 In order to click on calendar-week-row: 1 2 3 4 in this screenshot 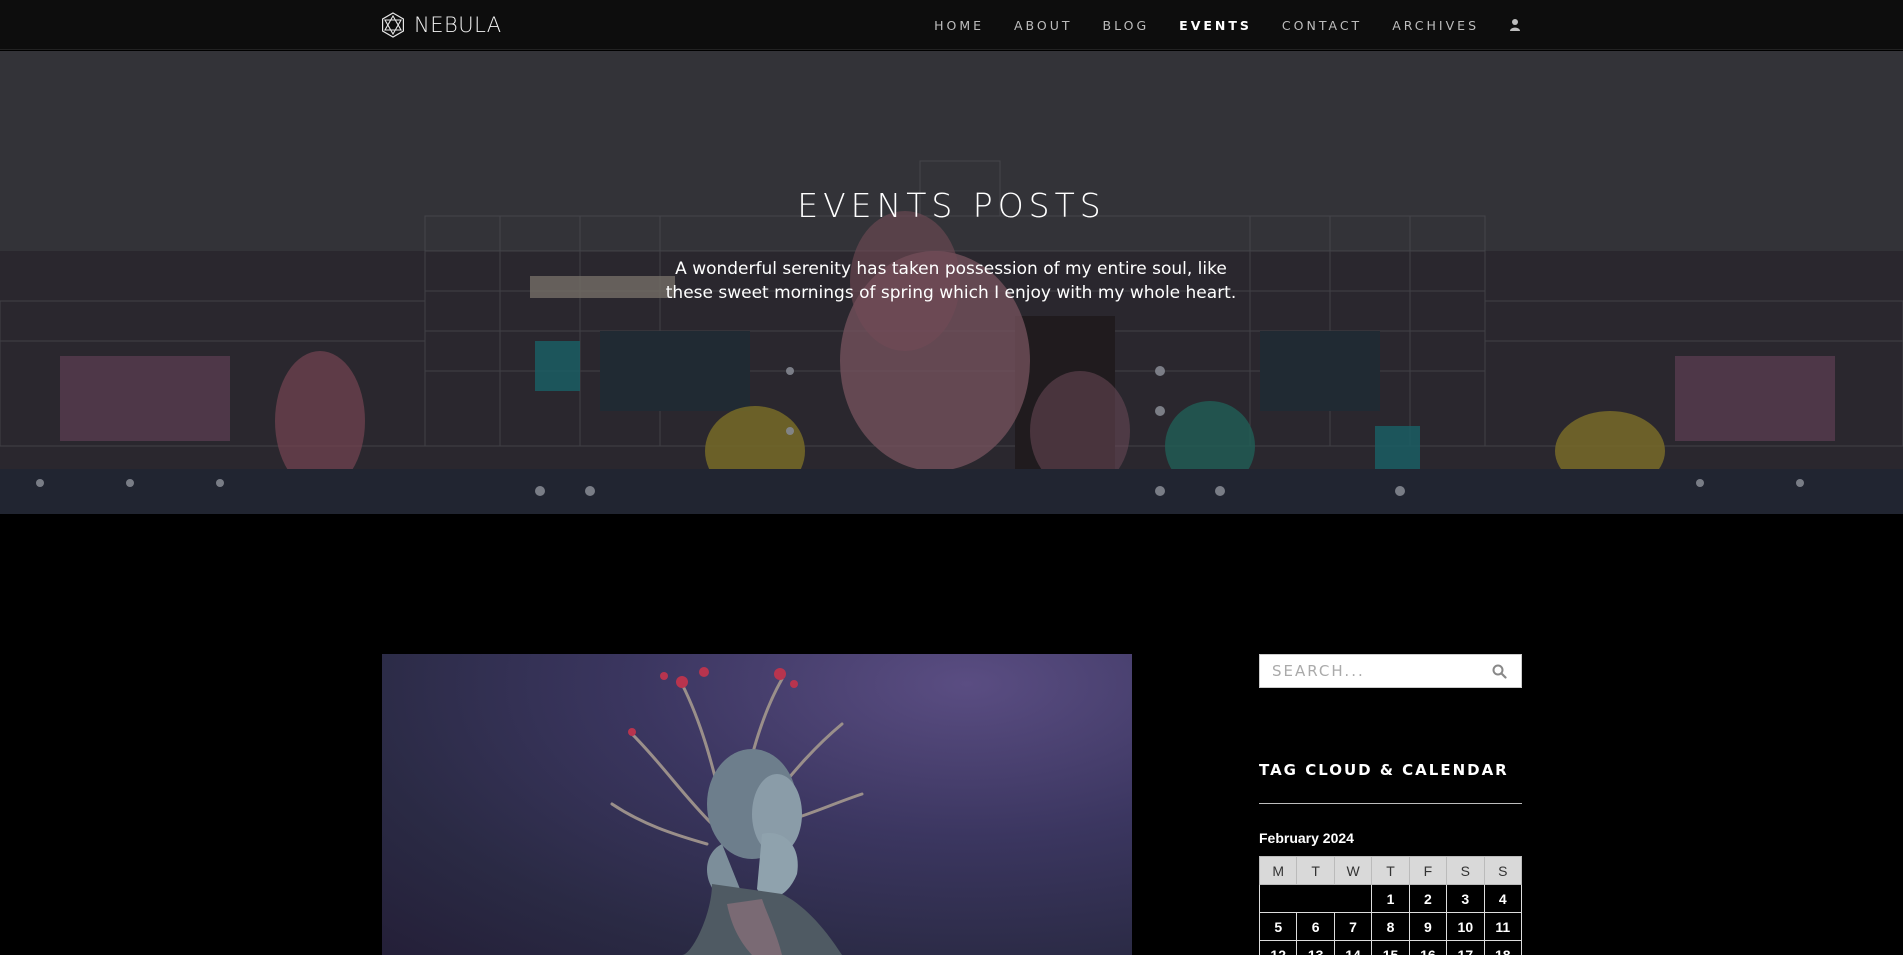, I will do `click(1390, 898)`.